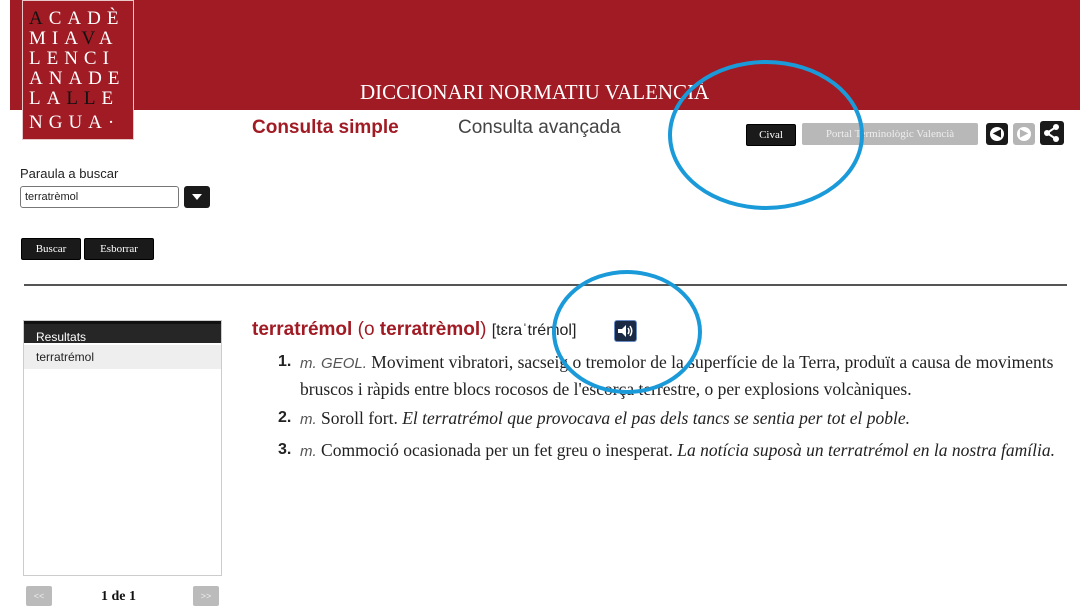 Image resolution: width=1080 pixels, height=607 pixels. I want to click on definition-number: 1., so click(285, 361).